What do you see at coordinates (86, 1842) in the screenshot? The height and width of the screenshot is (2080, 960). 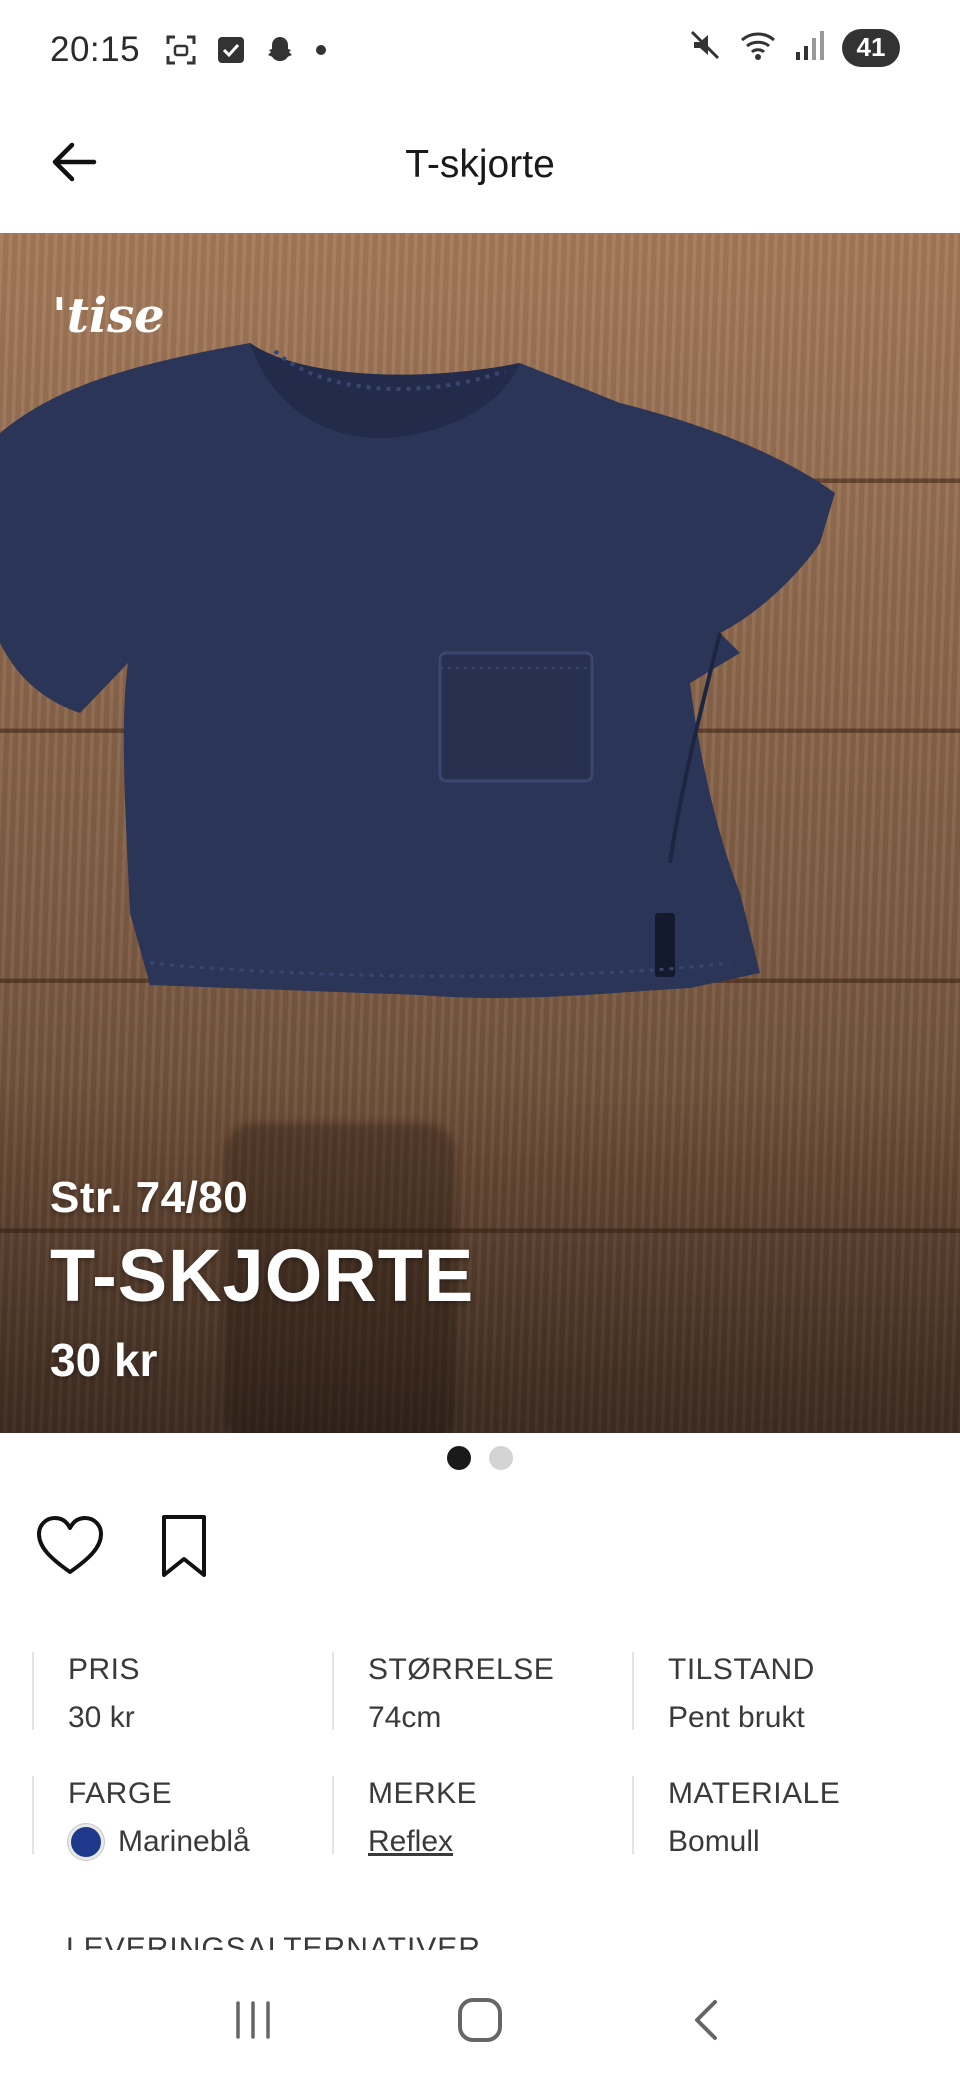 I see `color-swatch` at bounding box center [86, 1842].